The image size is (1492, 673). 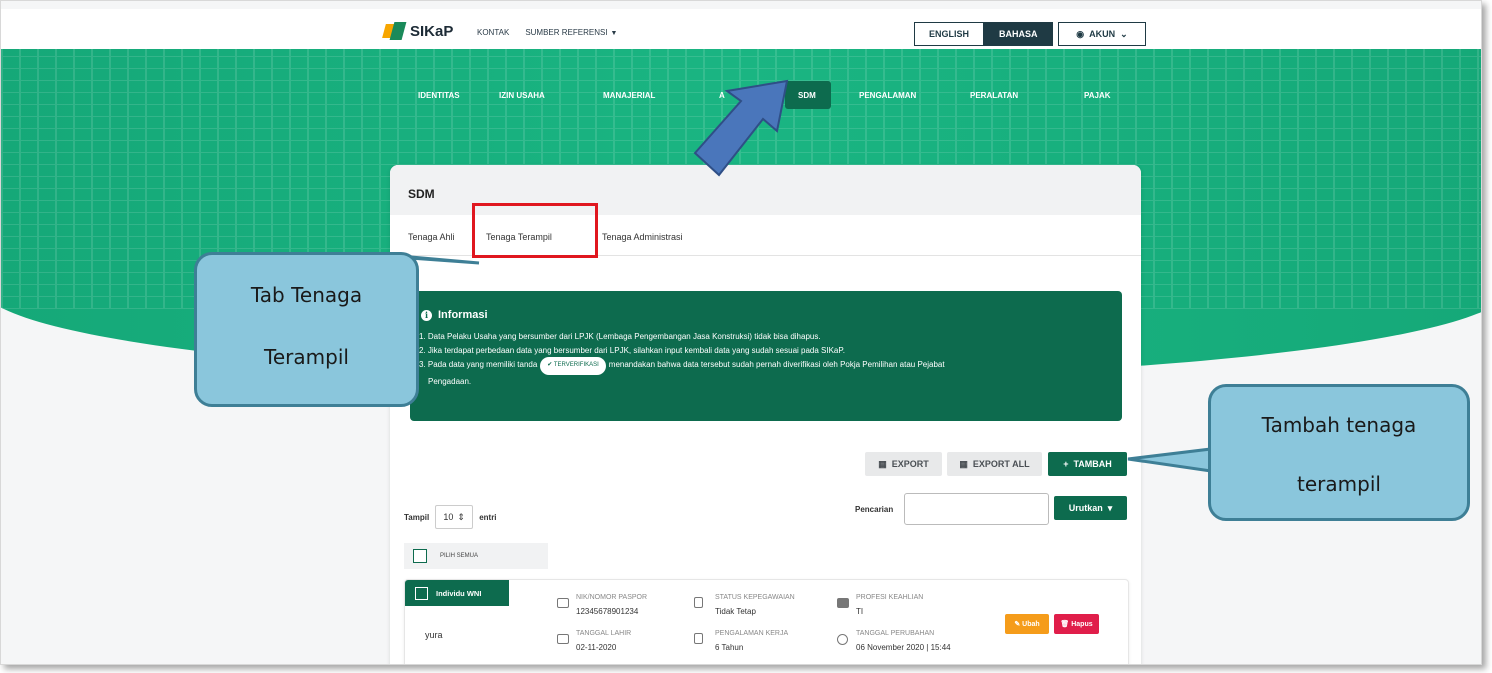 What do you see at coordinates (771, 315) in the screenshot?
I see `info-title: i Informasi` at bounding box center [771, 315].